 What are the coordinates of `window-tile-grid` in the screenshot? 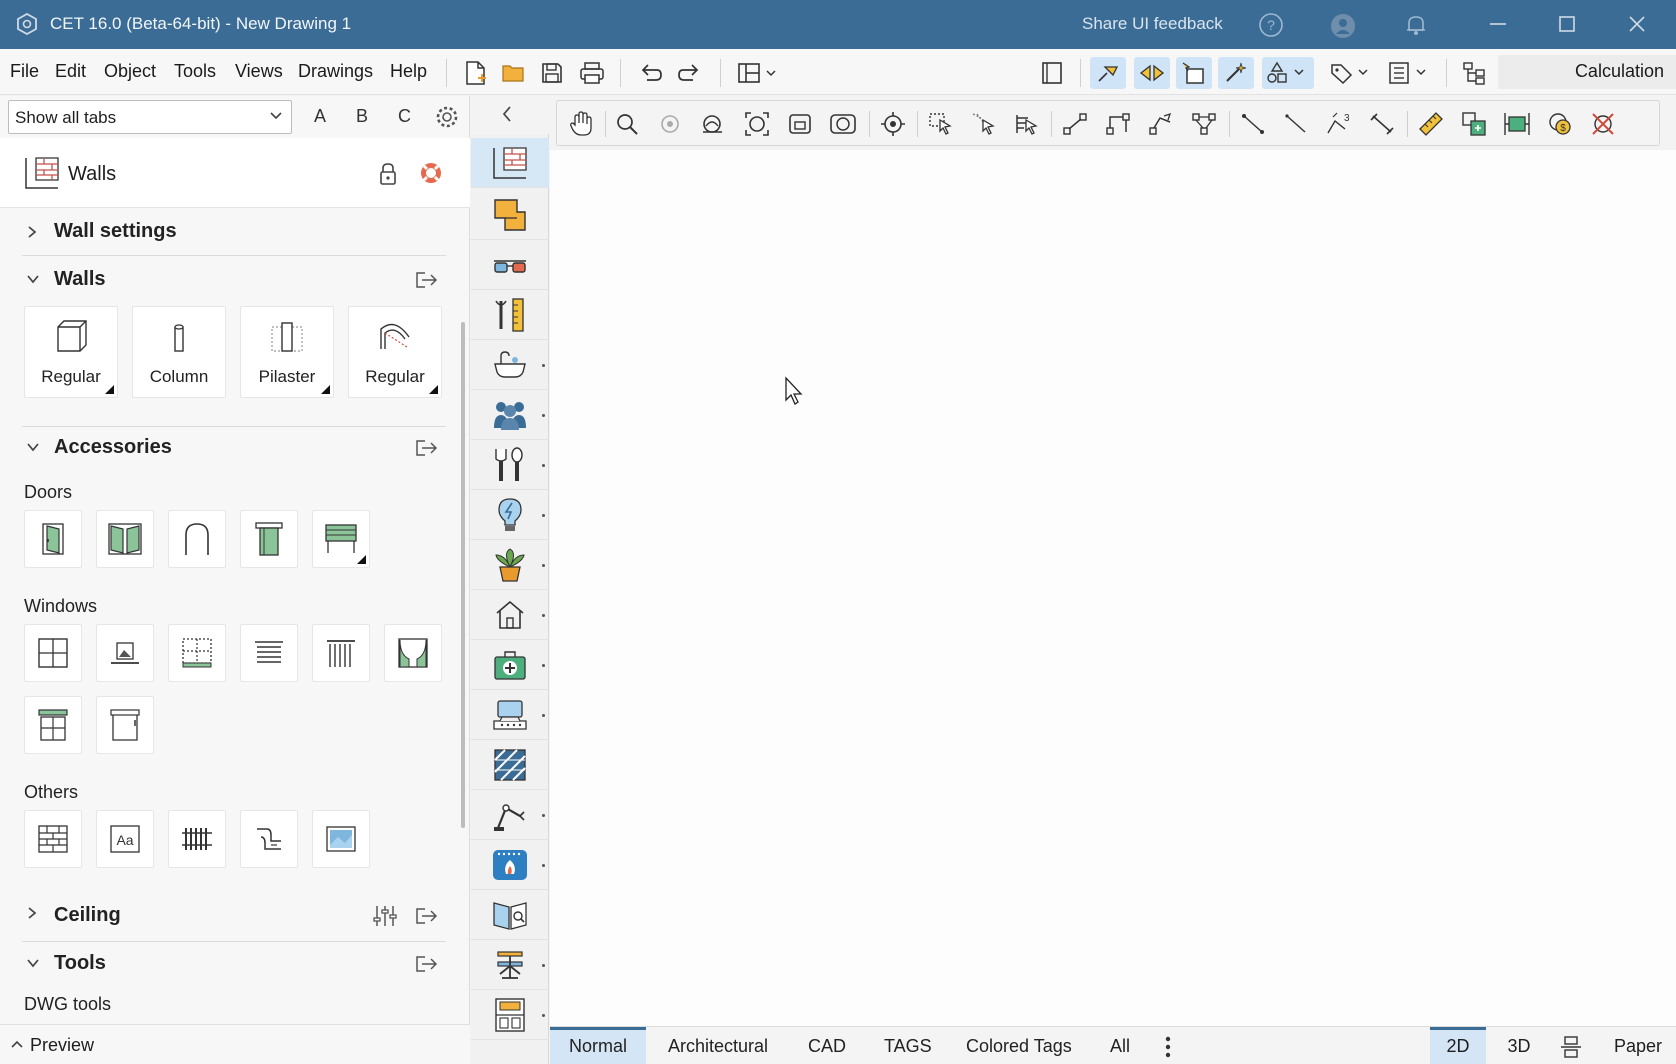 It's located at (53, 653).